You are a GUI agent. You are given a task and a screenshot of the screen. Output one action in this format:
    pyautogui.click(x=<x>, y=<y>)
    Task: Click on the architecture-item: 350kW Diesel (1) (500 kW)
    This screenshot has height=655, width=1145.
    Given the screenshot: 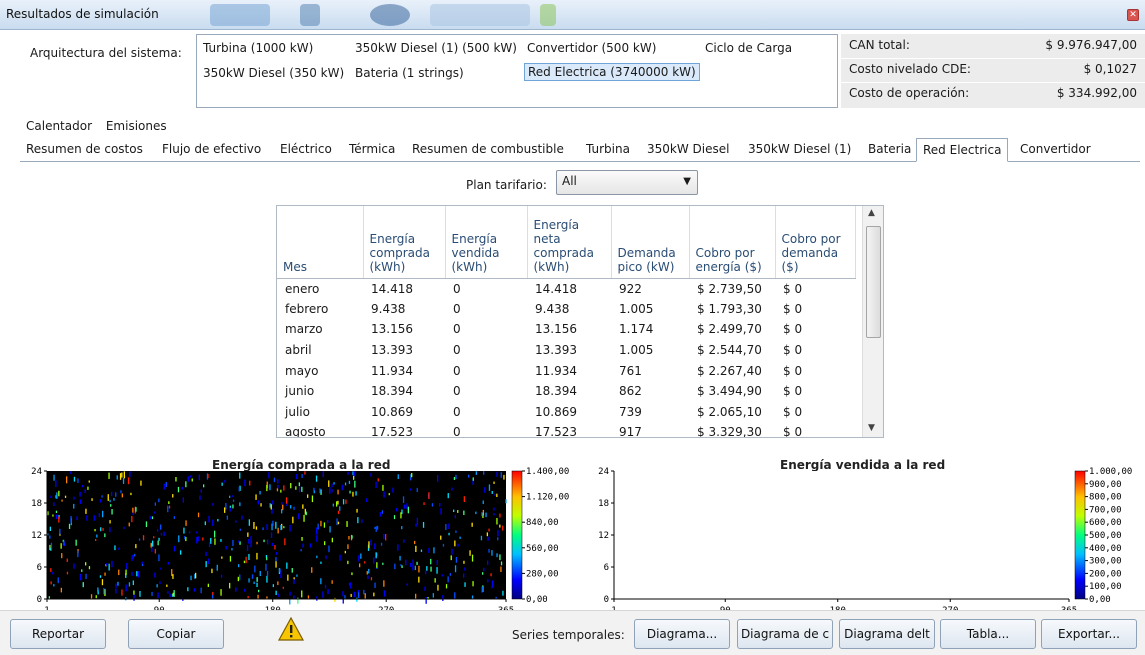 What is the action you would take?
    pyautogui.click(x=436, y=48)
    